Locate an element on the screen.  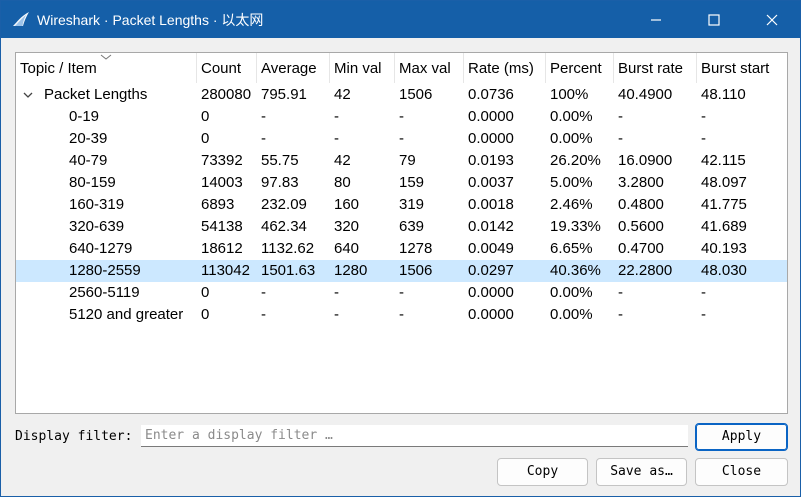
cell-count: 6893 is located at coordinates (218, 204).